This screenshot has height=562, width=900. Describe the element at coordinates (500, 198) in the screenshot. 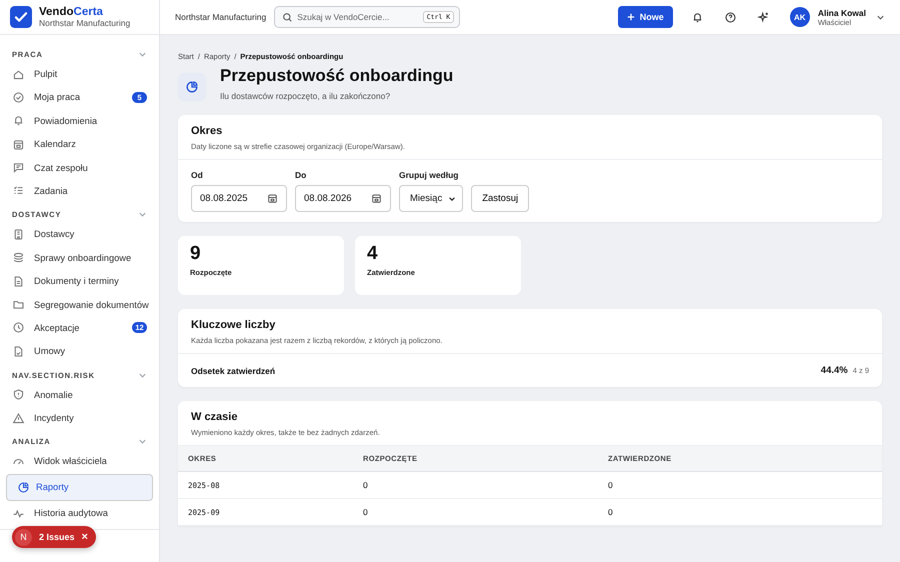

I see `apply-button: Zastosuj` at that location.